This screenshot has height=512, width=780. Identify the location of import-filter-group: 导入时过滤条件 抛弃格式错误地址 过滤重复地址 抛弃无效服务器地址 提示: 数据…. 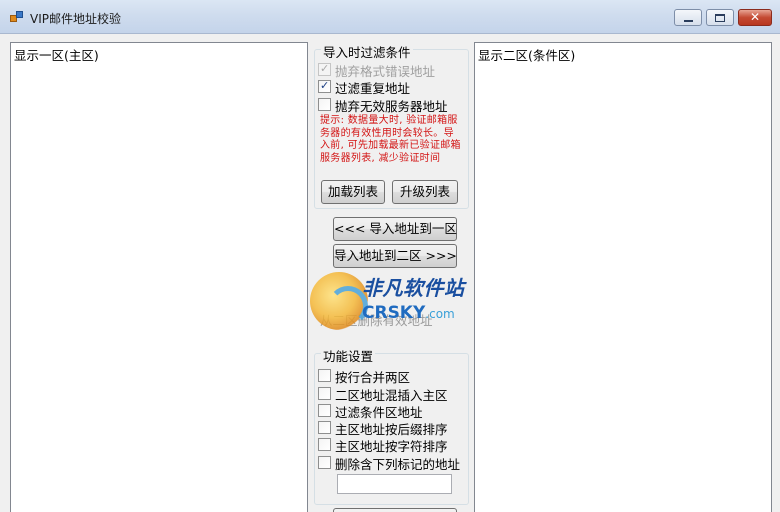
(391, 125).